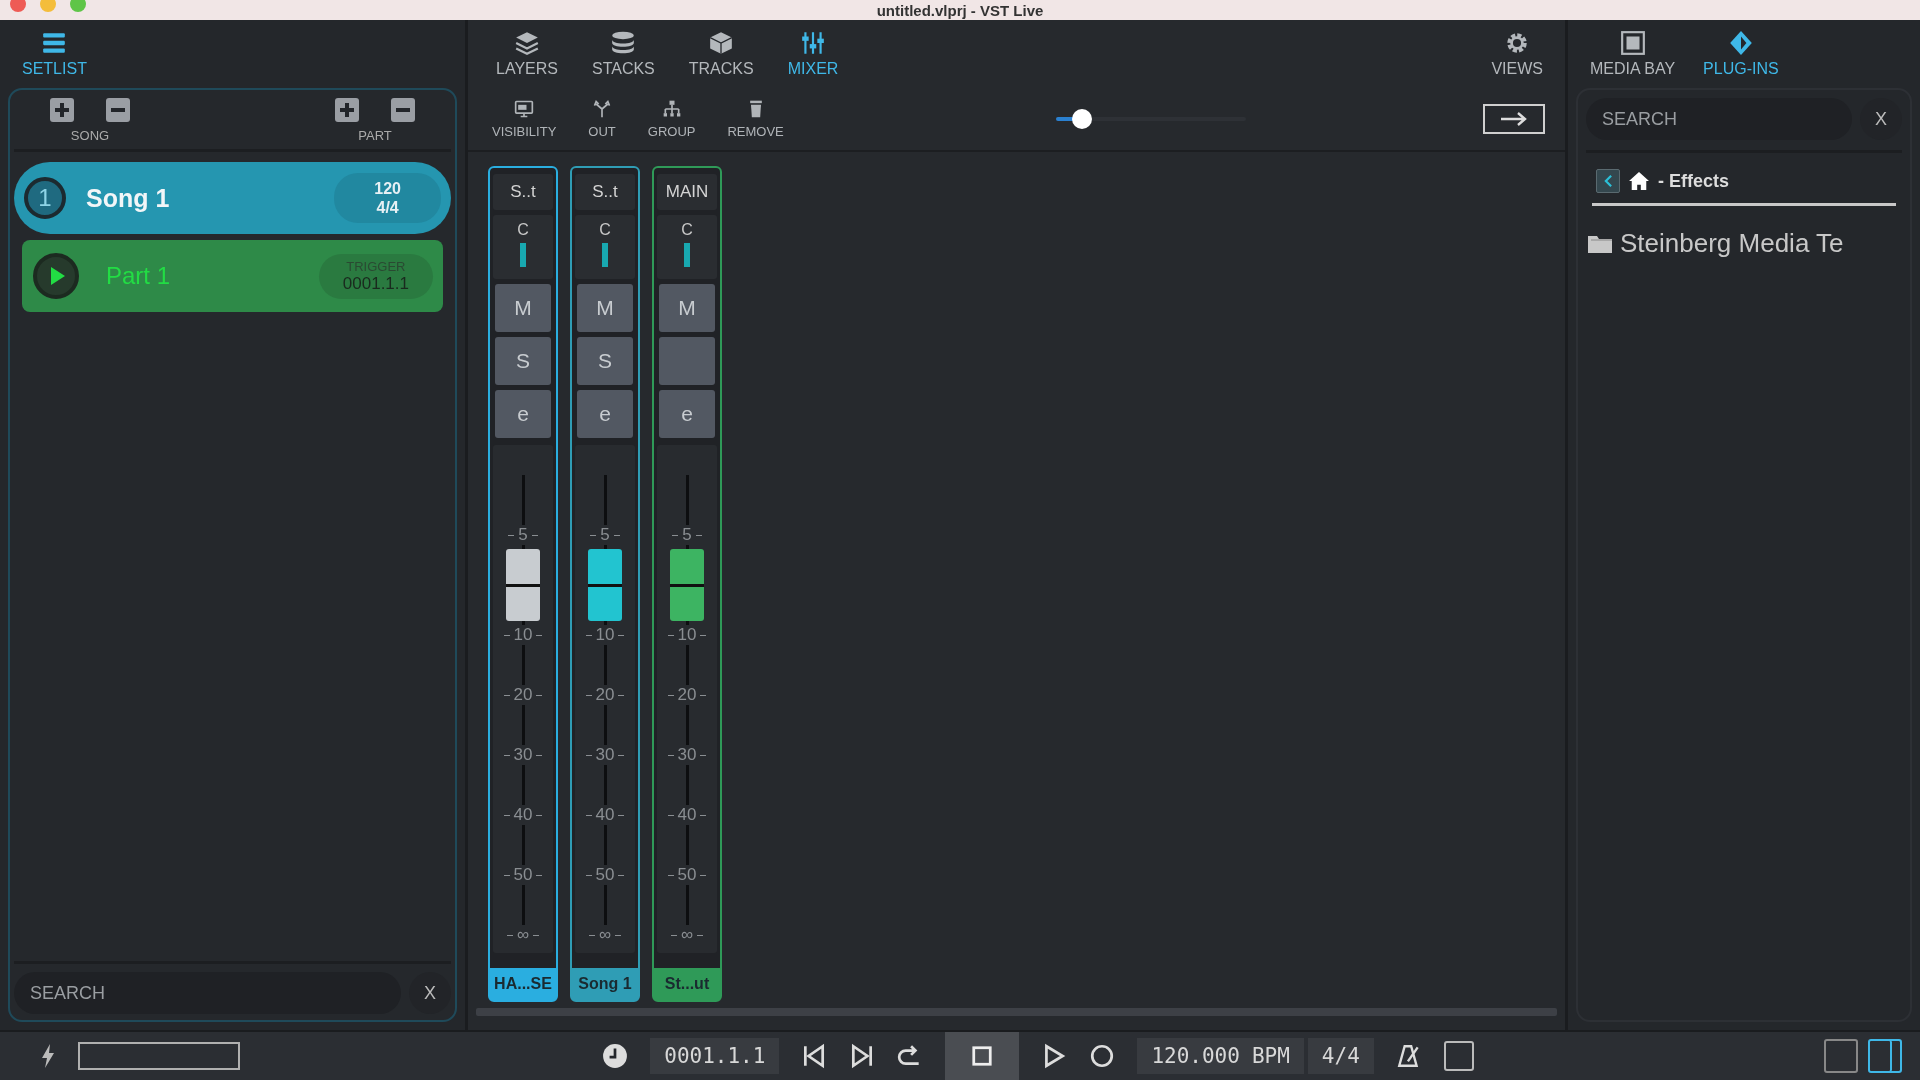 Image resolution: width=1920 pixels, height=1080 pixels. I want to click on play-icon, so click(56, 276).